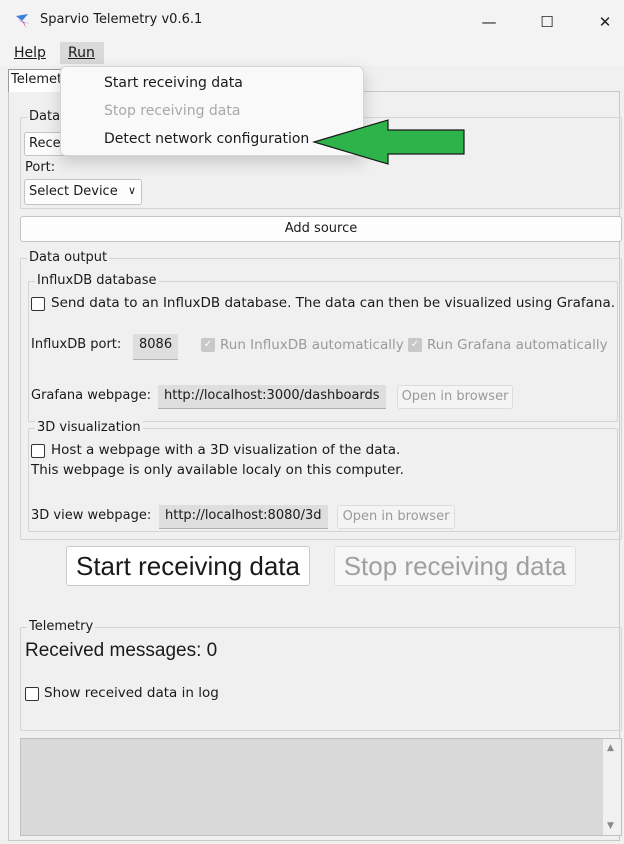 The height and width of the screenshot is (844, 624). What do you see at coordinates (131, 190) in the screenshot?
I see `chevron-down-icon: ∨` at bounding box center [131, 190].